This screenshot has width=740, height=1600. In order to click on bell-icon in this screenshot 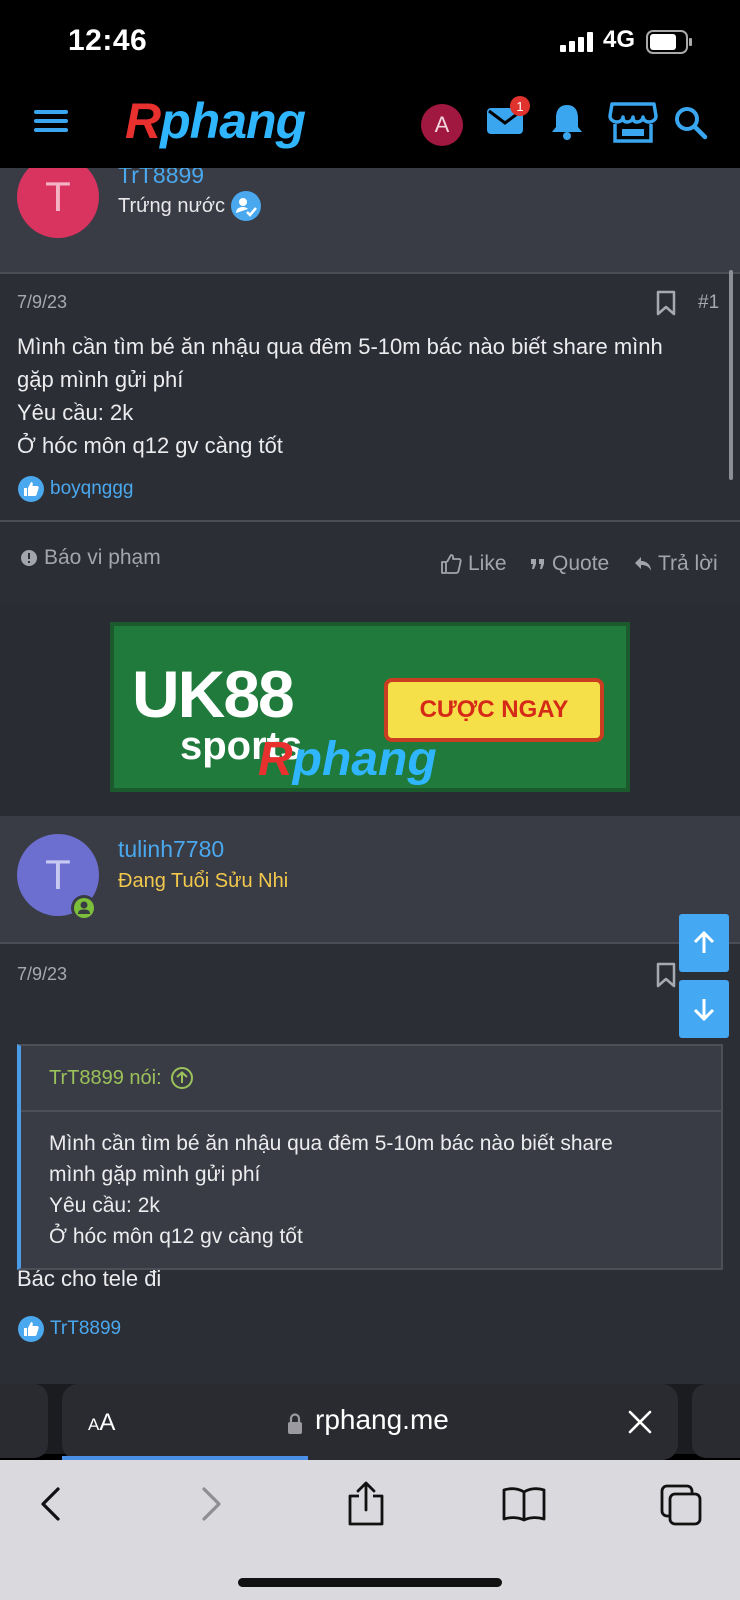, I will do `click(567, 121)`.